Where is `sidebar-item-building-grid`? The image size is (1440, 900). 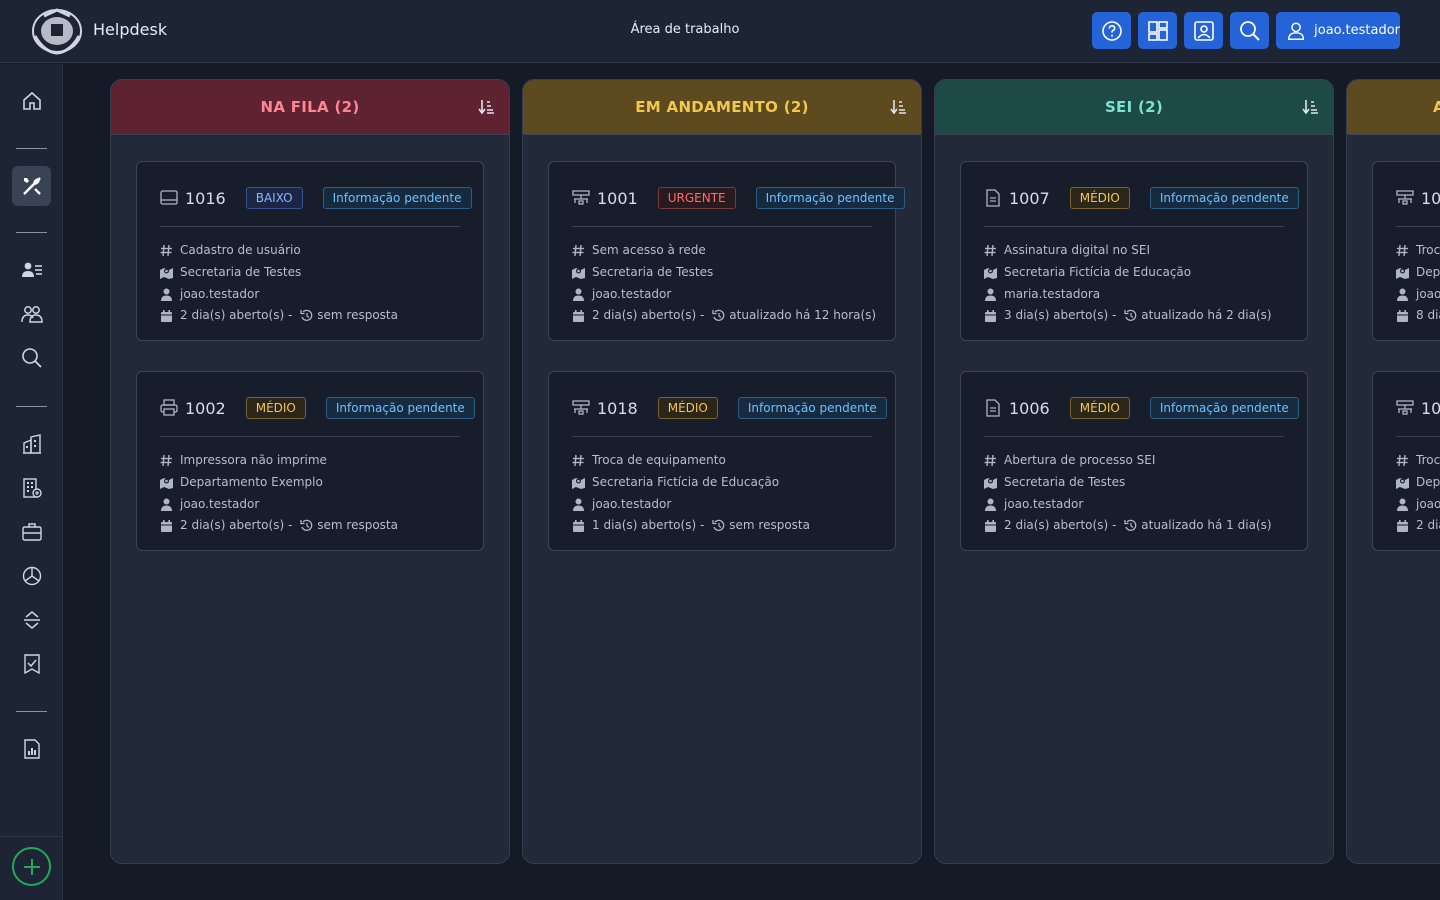 sidebar-item-building-grid is located at coordinates (31, 488).